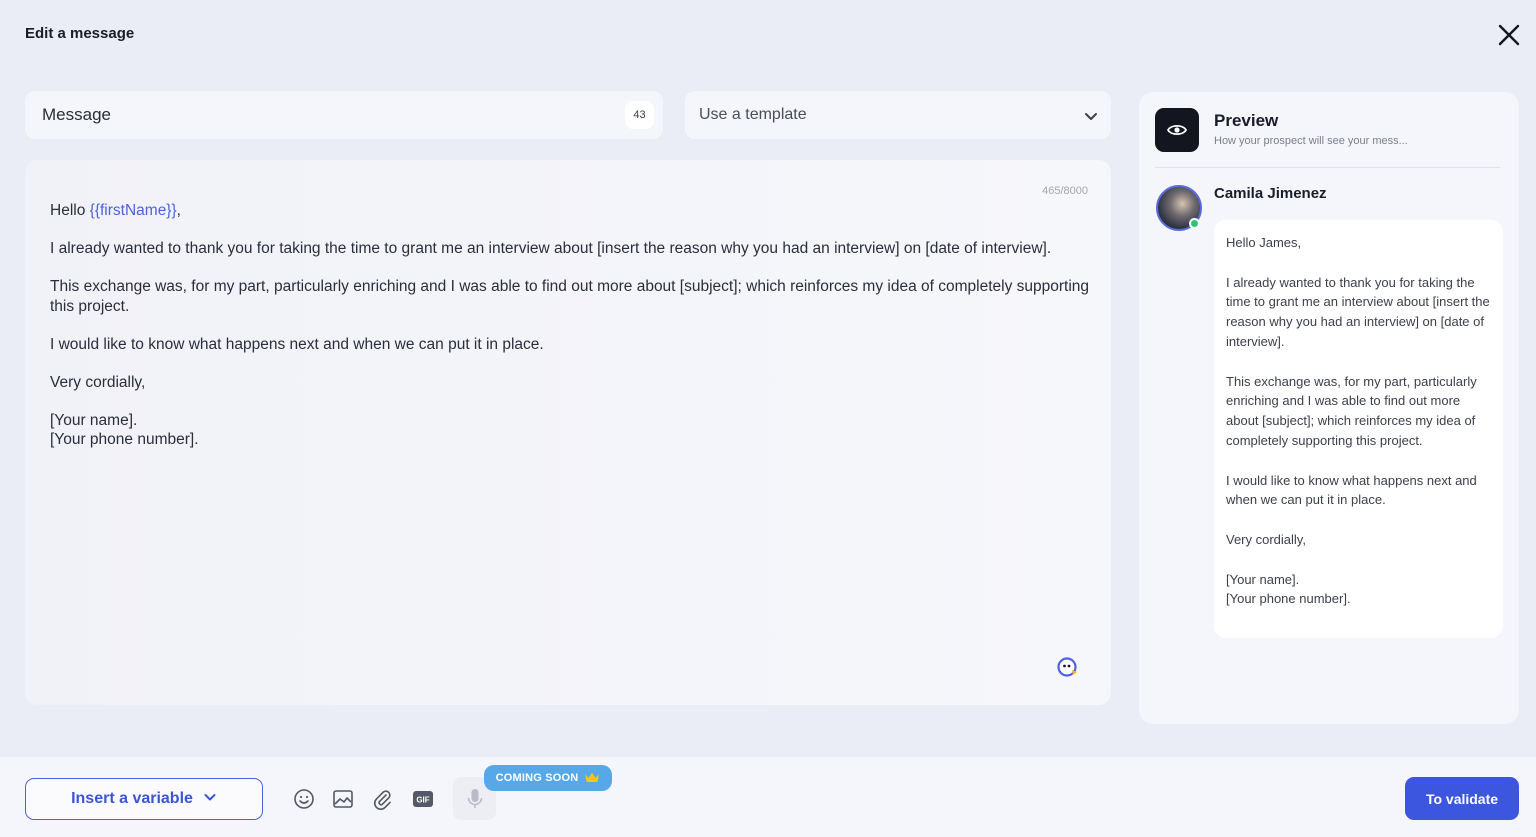 The width and height of the screenshot is (1536, 837). What do you see at coordinates (98, 382) in the screenshot?
I see `editor-paragraph: Very cordially,` at bounding box center [98, 382].